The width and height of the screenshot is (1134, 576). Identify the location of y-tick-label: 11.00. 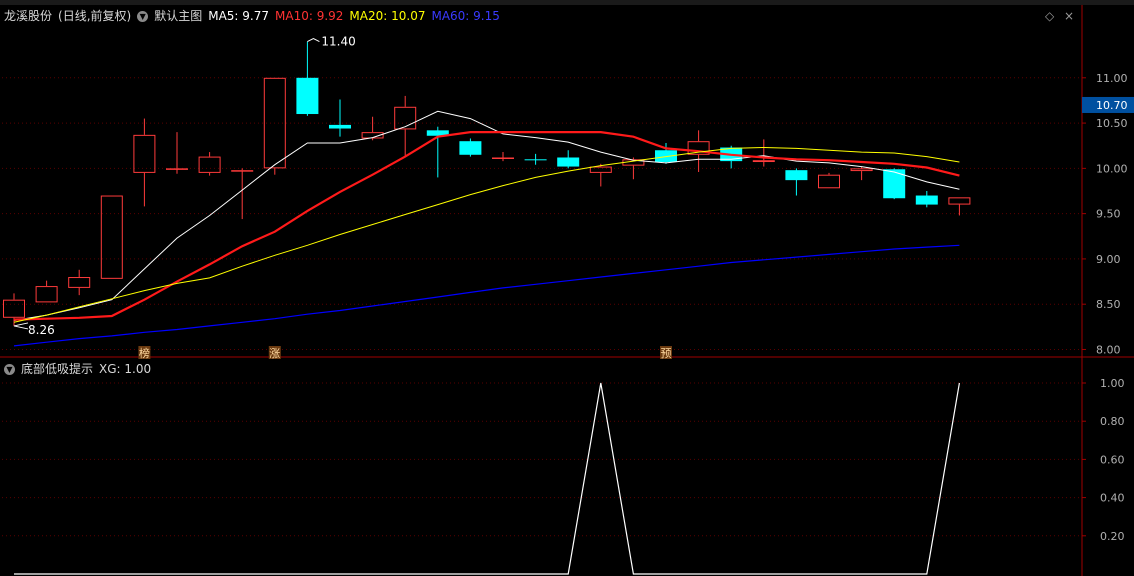
(1112, 78).